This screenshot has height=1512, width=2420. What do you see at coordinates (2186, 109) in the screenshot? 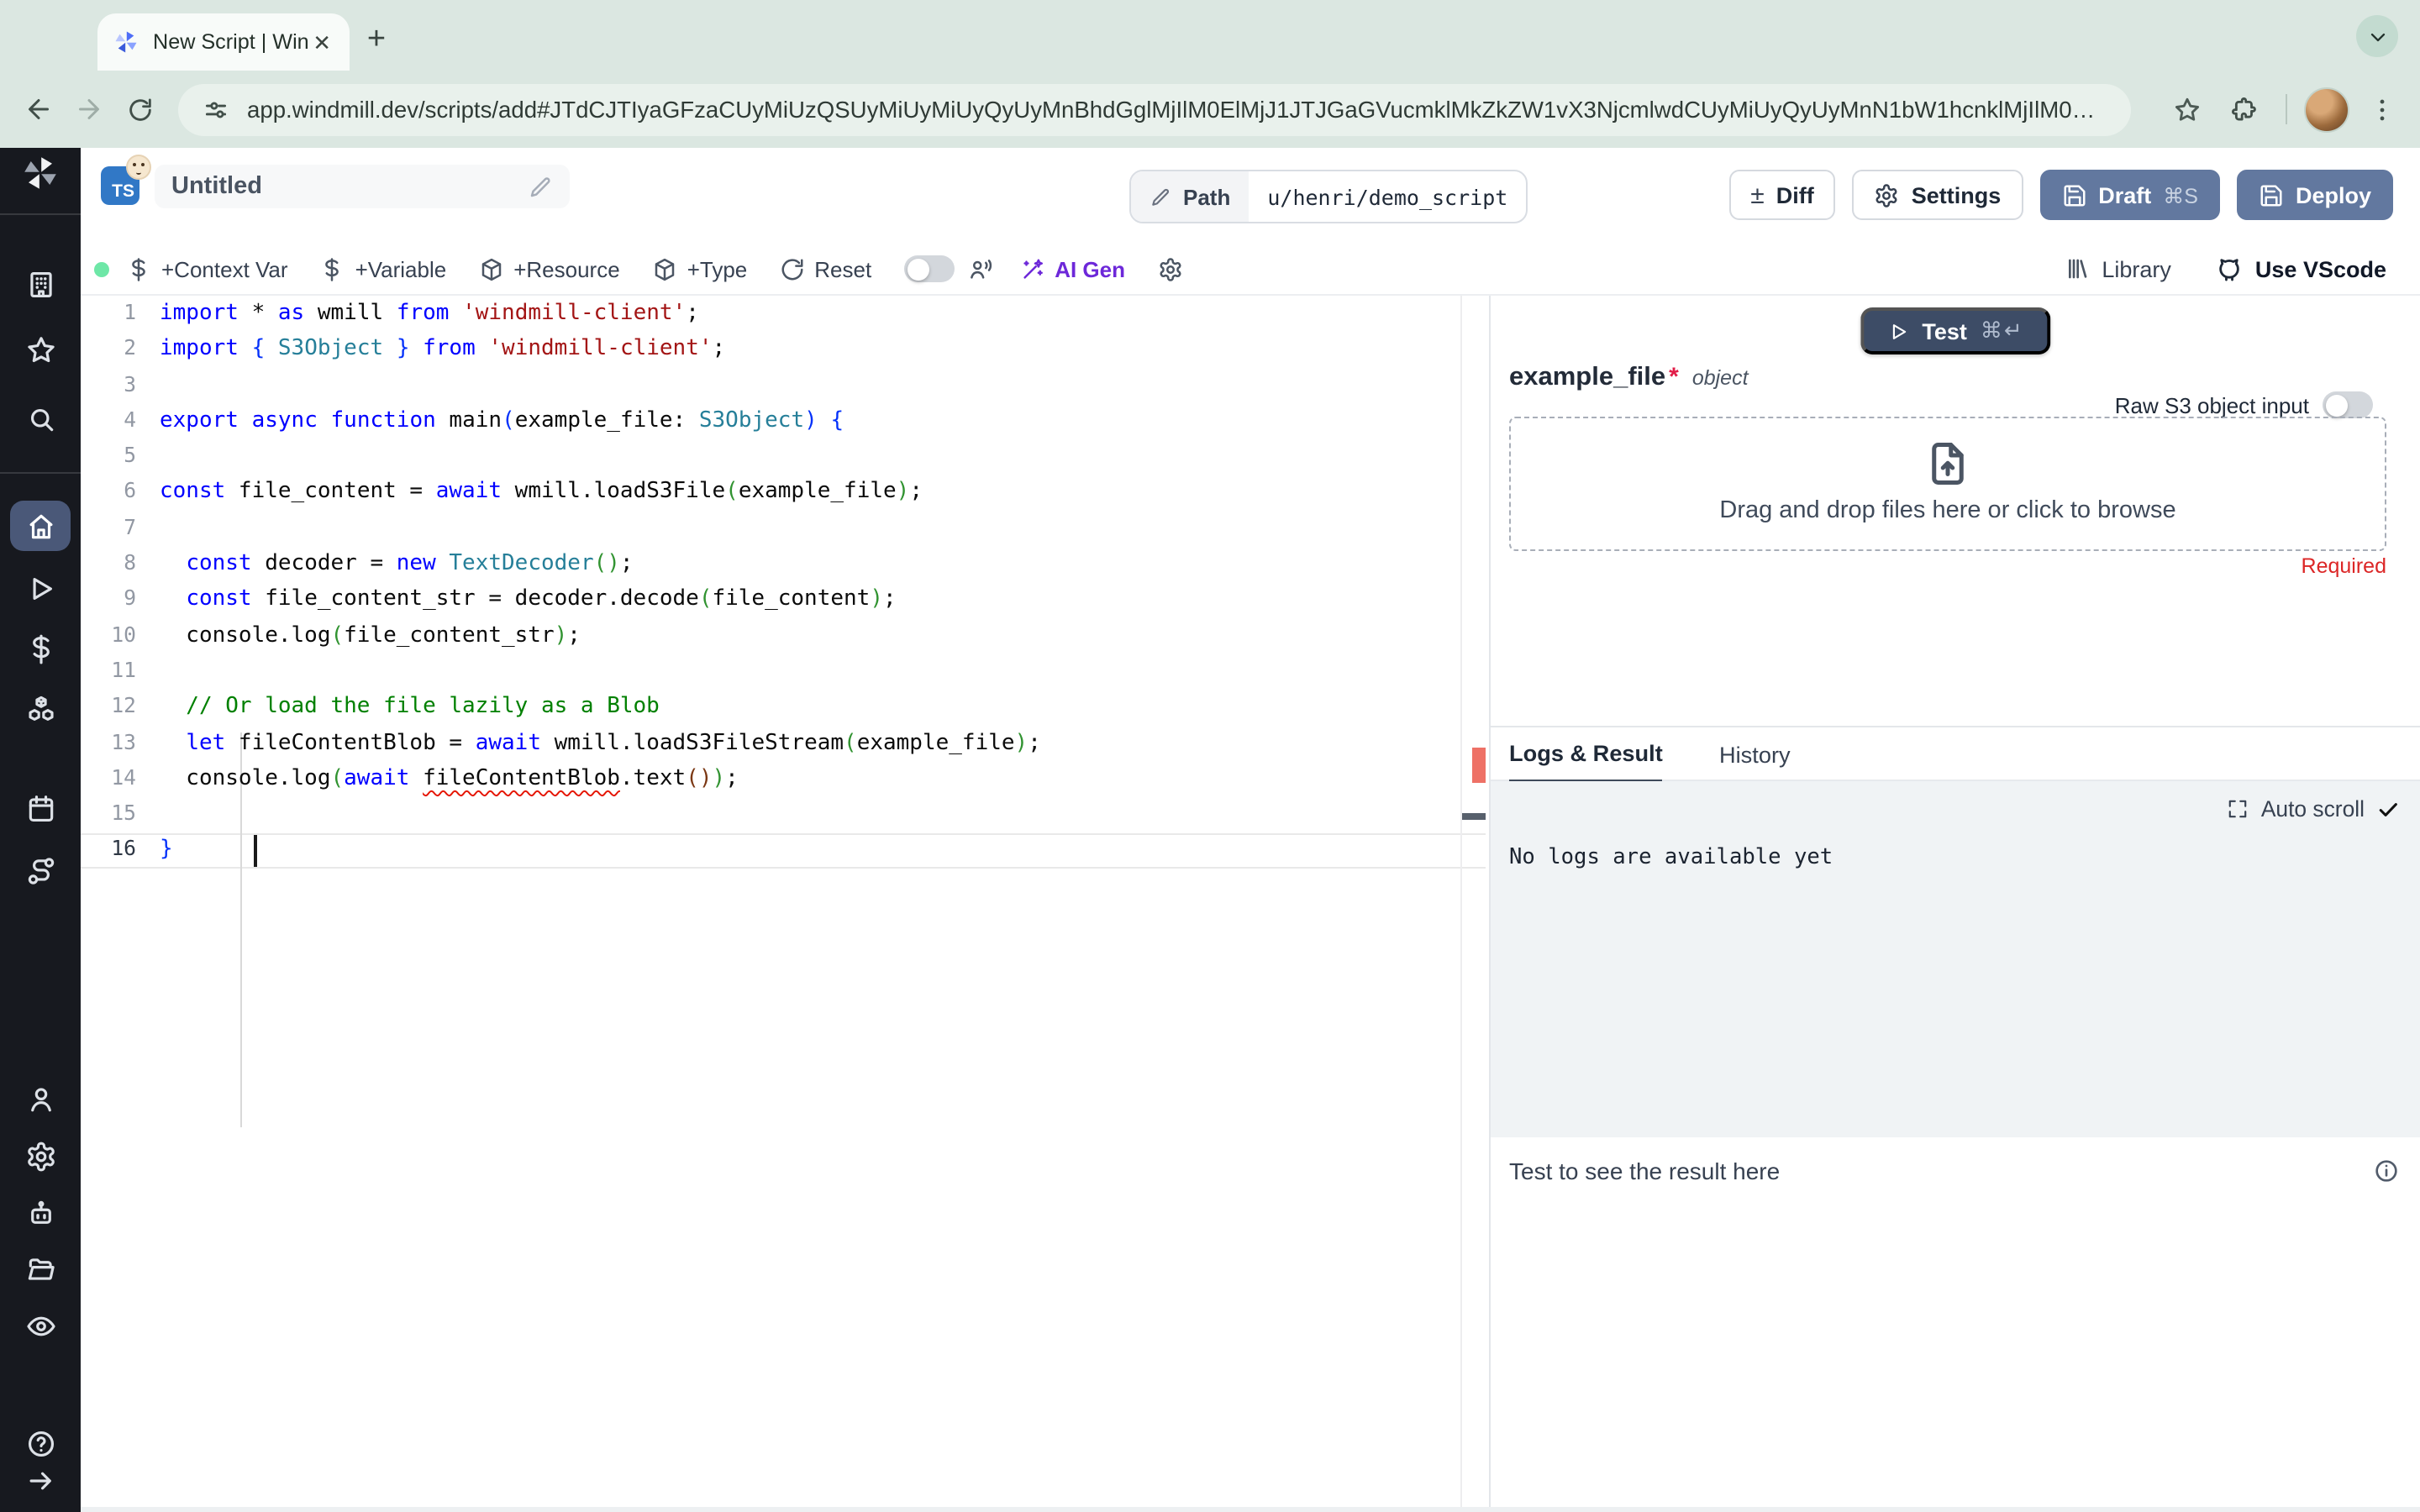
I see `bookmark-star-icon` at bounding box center [2186, 109].